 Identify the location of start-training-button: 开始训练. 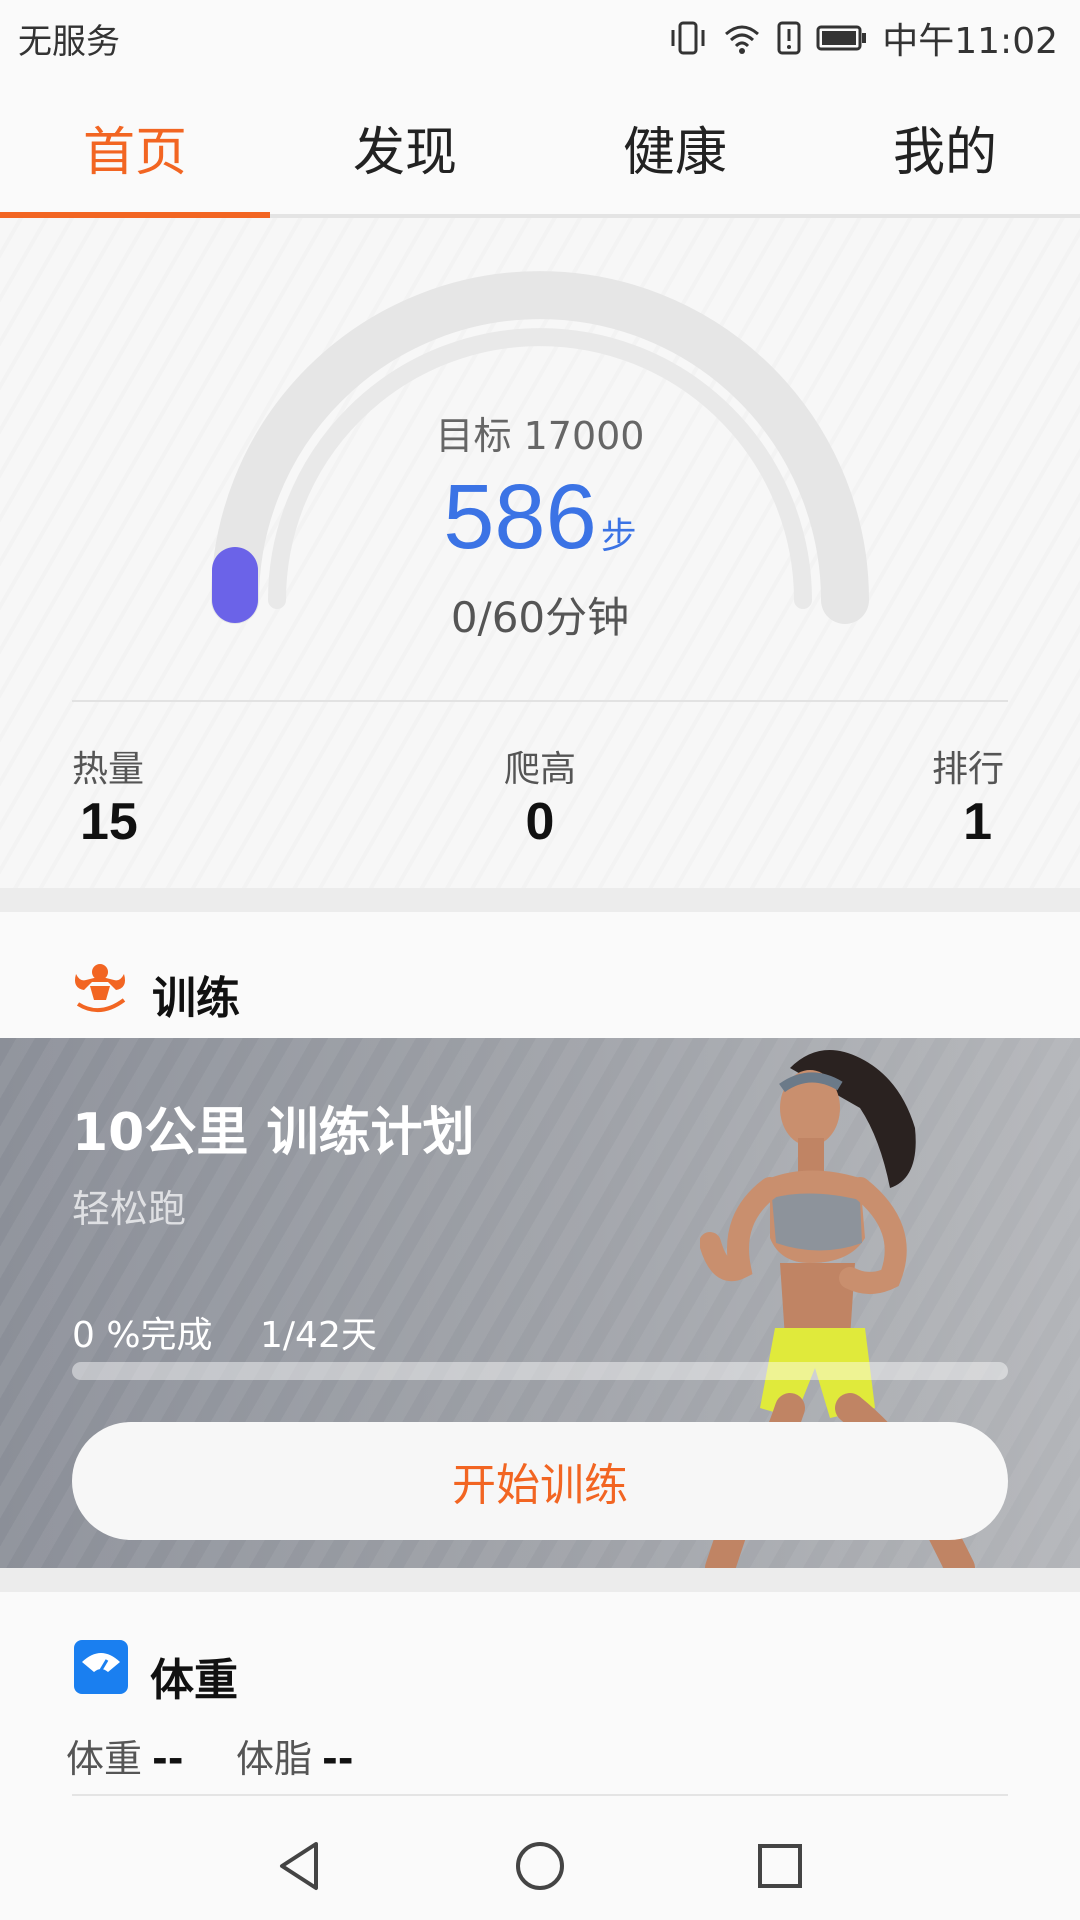
(540, 1481).